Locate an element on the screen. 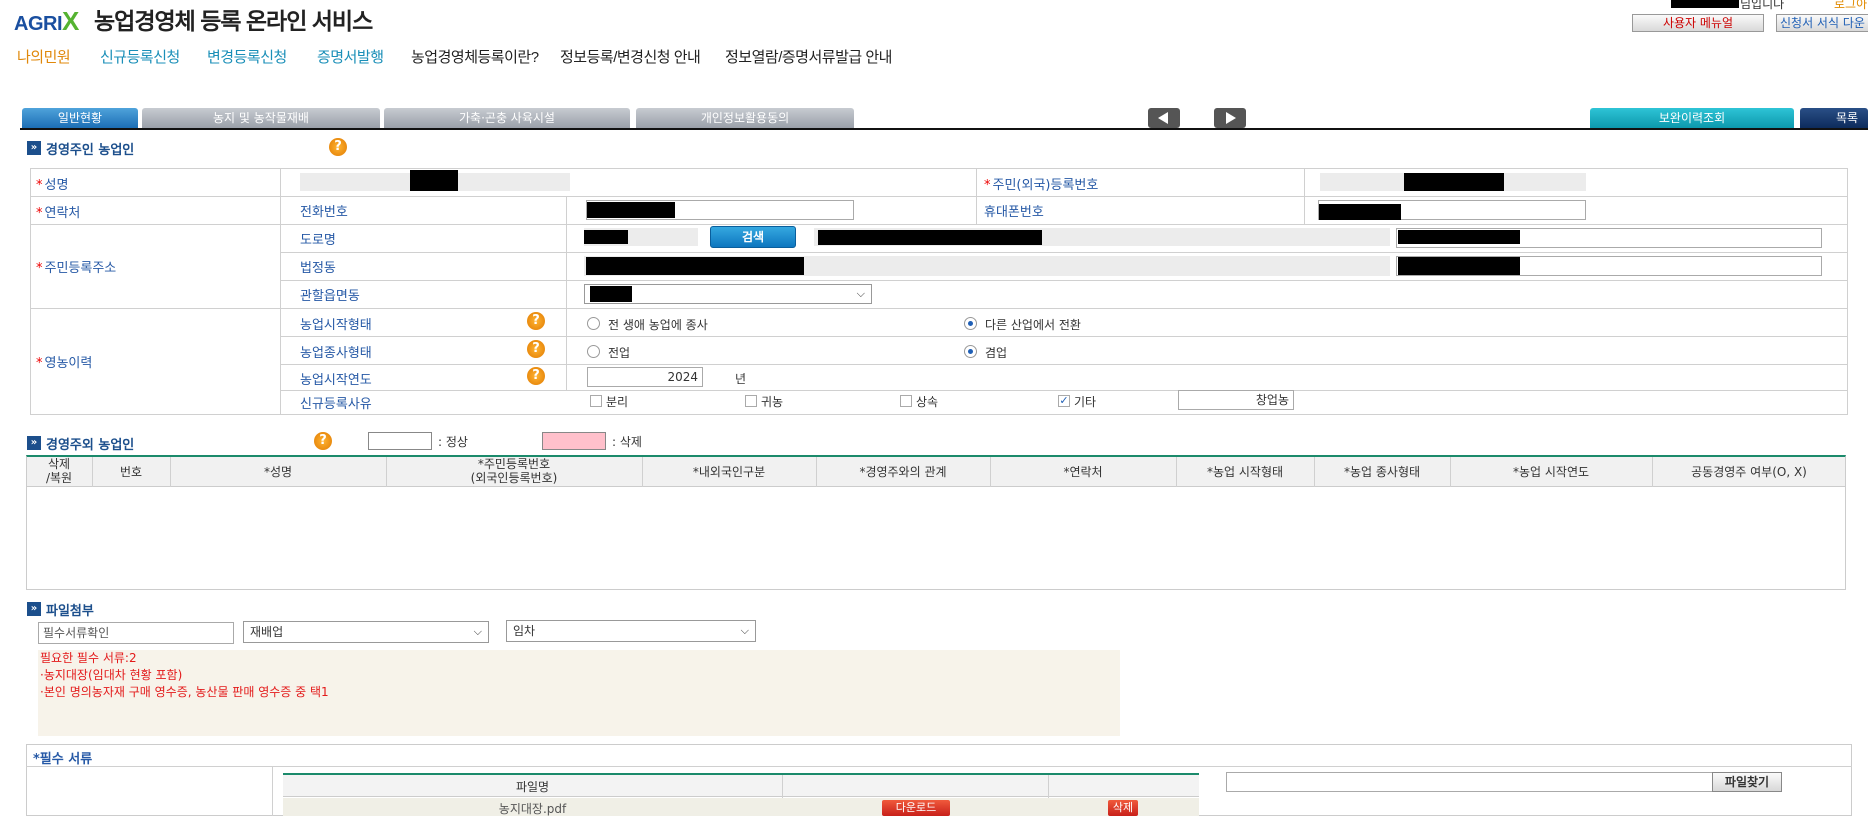  reason-checkbox-inherit is located at coordinates (906, 401).